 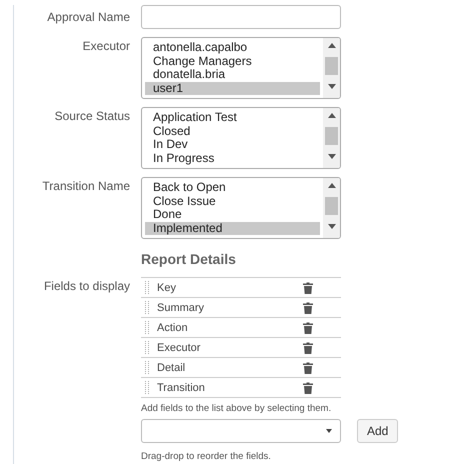 What do you see at coordinates (232, 88) in the screenshot?
I see `list-option: user1` at bounding box center [232, 88].